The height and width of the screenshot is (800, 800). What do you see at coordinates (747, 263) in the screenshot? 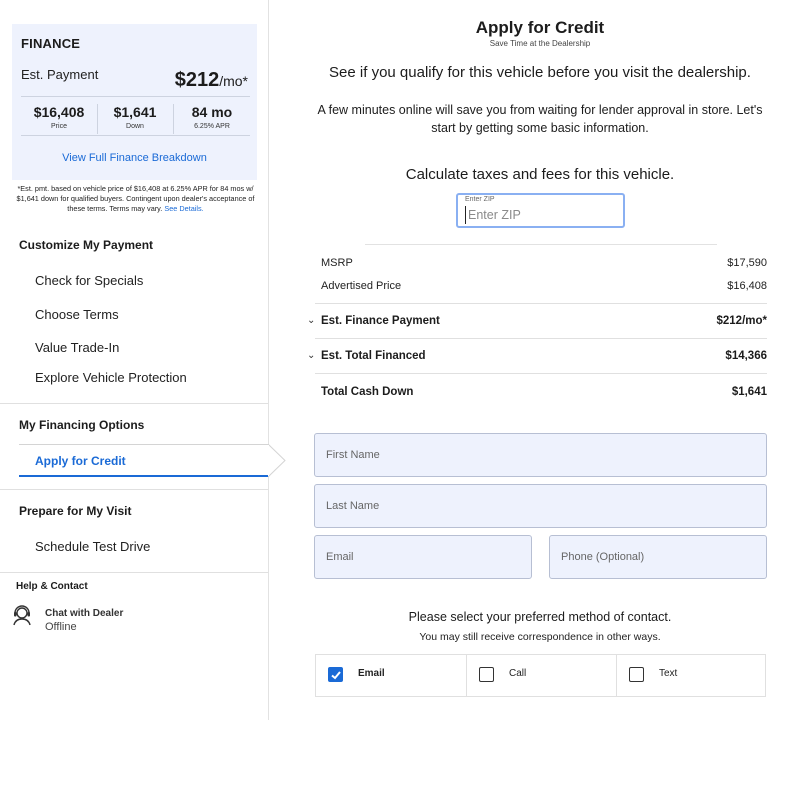
I see `msrp-value: $17,590` at bounding box center [747, 263].